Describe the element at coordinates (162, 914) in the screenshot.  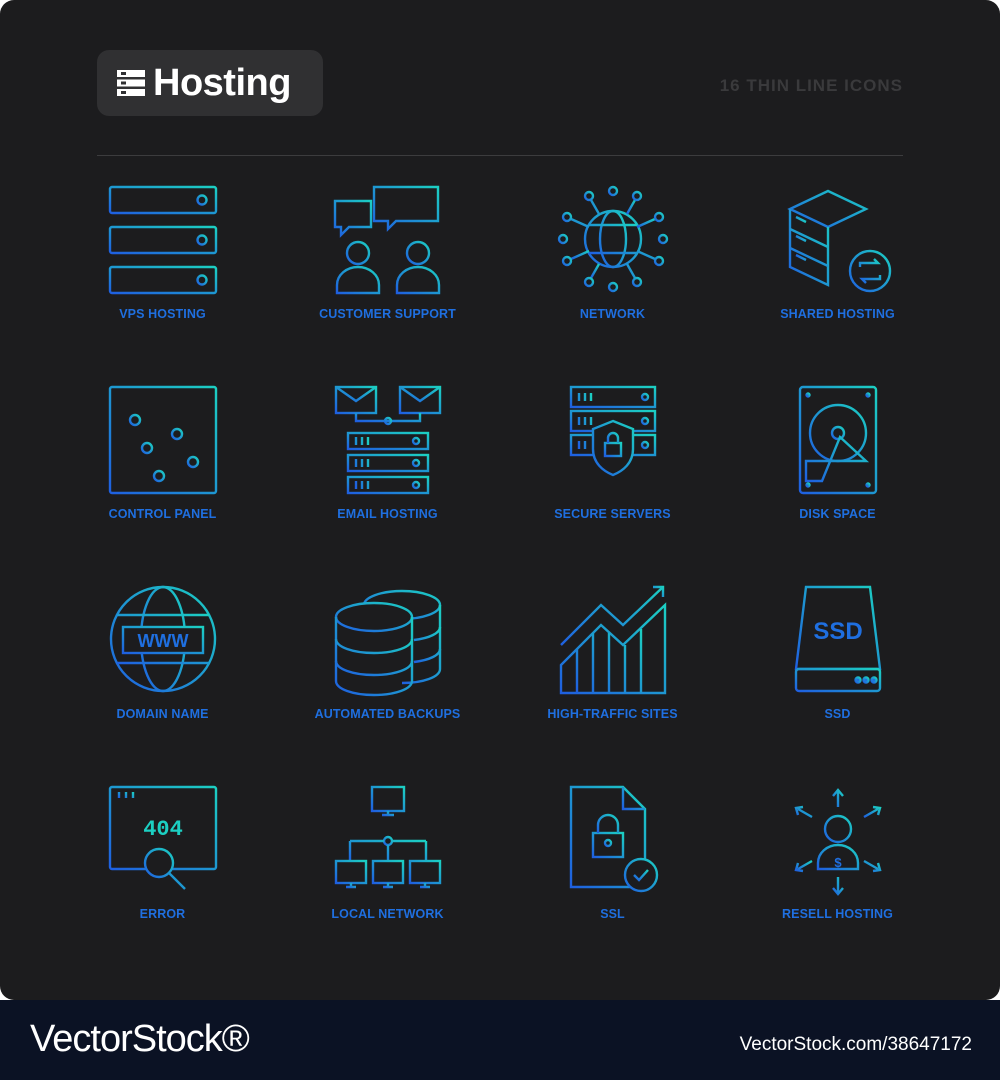
I see `icon-label: ERROR` at that location.